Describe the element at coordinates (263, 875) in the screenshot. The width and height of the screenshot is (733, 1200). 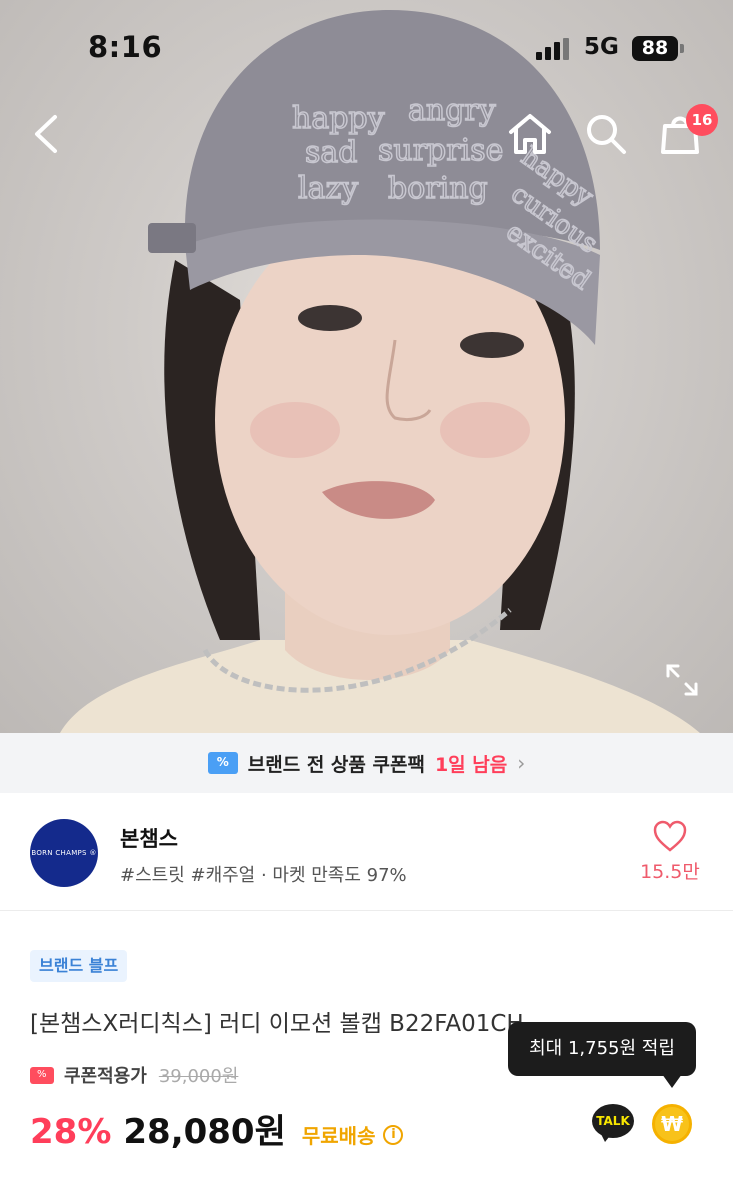
I see `store-tags: #스트릿 #캐주얼 · 마켓 만족도 97%` at that location.